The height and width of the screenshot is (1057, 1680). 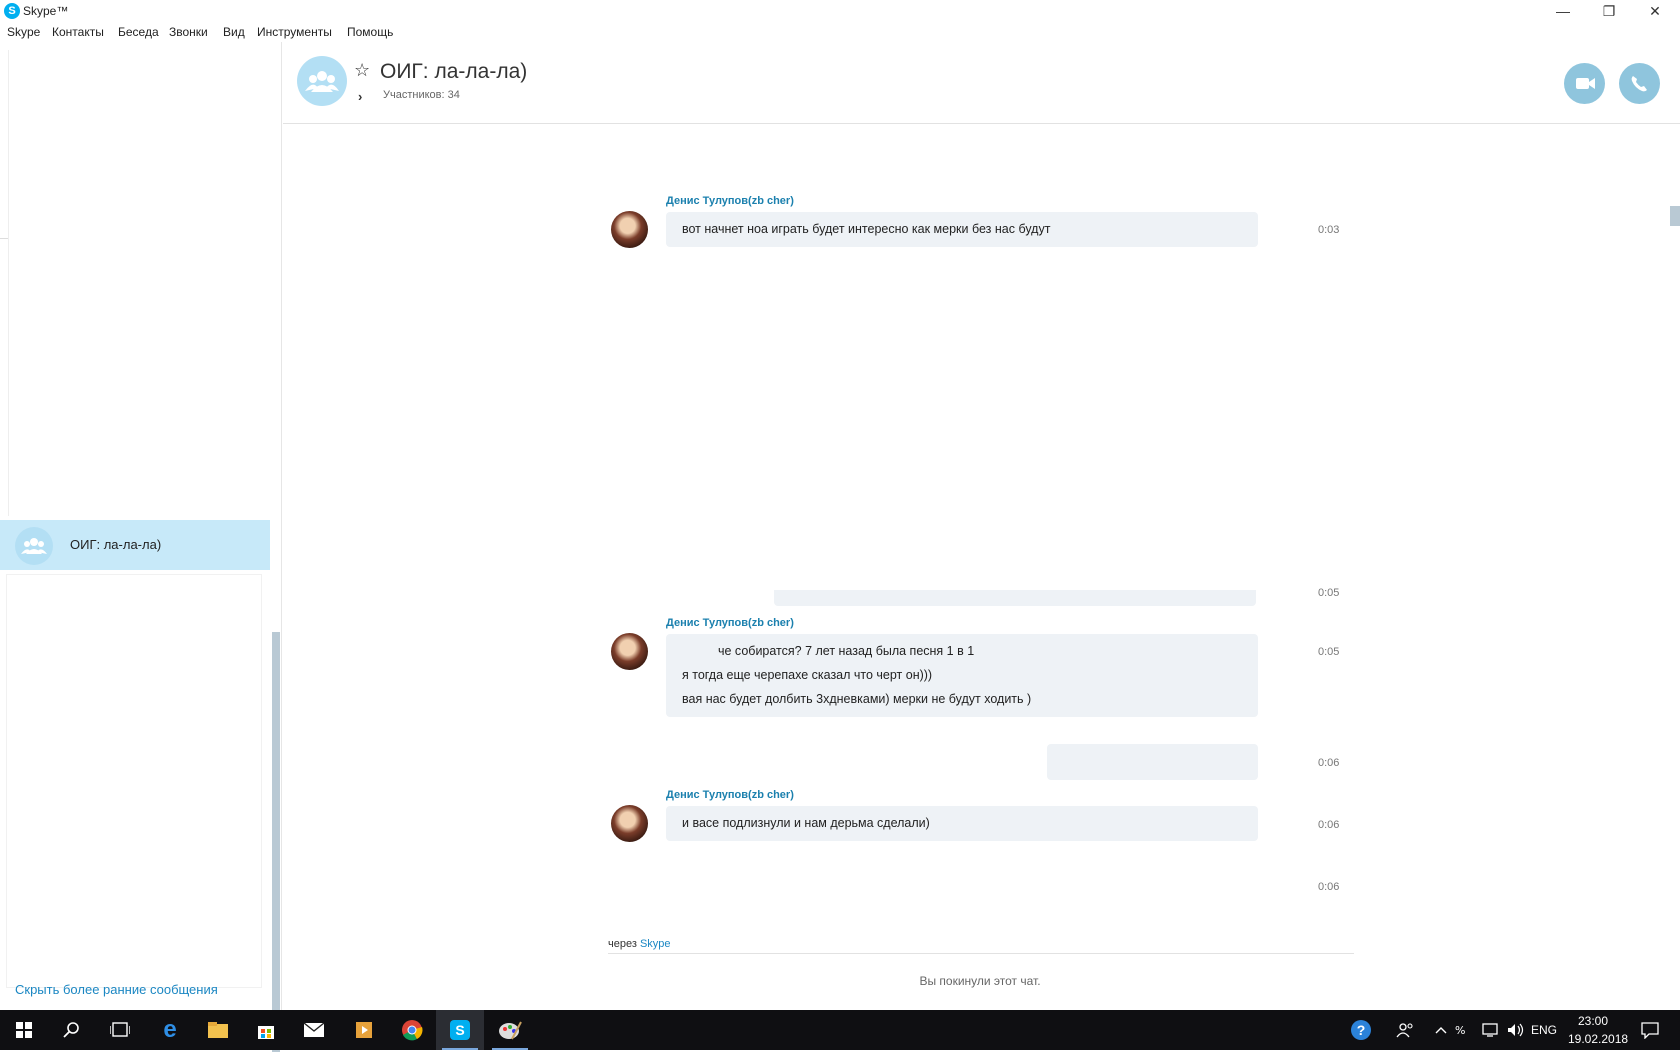 What do you see at coordinates (806, 823) in the screenshot?
I see `message-text: и васе подлизнули и нам дерьма сделали)` at bounding box center [806, 823].